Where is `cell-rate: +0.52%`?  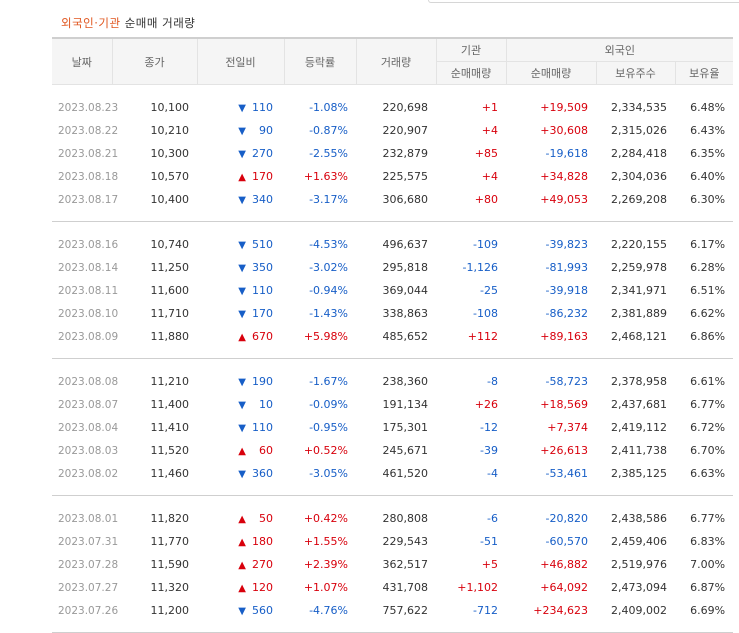
cell-rate: +0.52% is located at coordinates (325, 450).